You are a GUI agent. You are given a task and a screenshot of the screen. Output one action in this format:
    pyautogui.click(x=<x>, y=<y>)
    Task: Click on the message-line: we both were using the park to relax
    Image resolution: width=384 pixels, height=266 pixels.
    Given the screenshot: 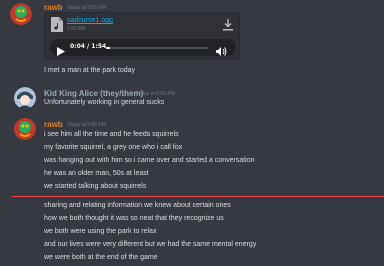 What is the action you would take?
    pyautogui.click(x=100, y=231)
    